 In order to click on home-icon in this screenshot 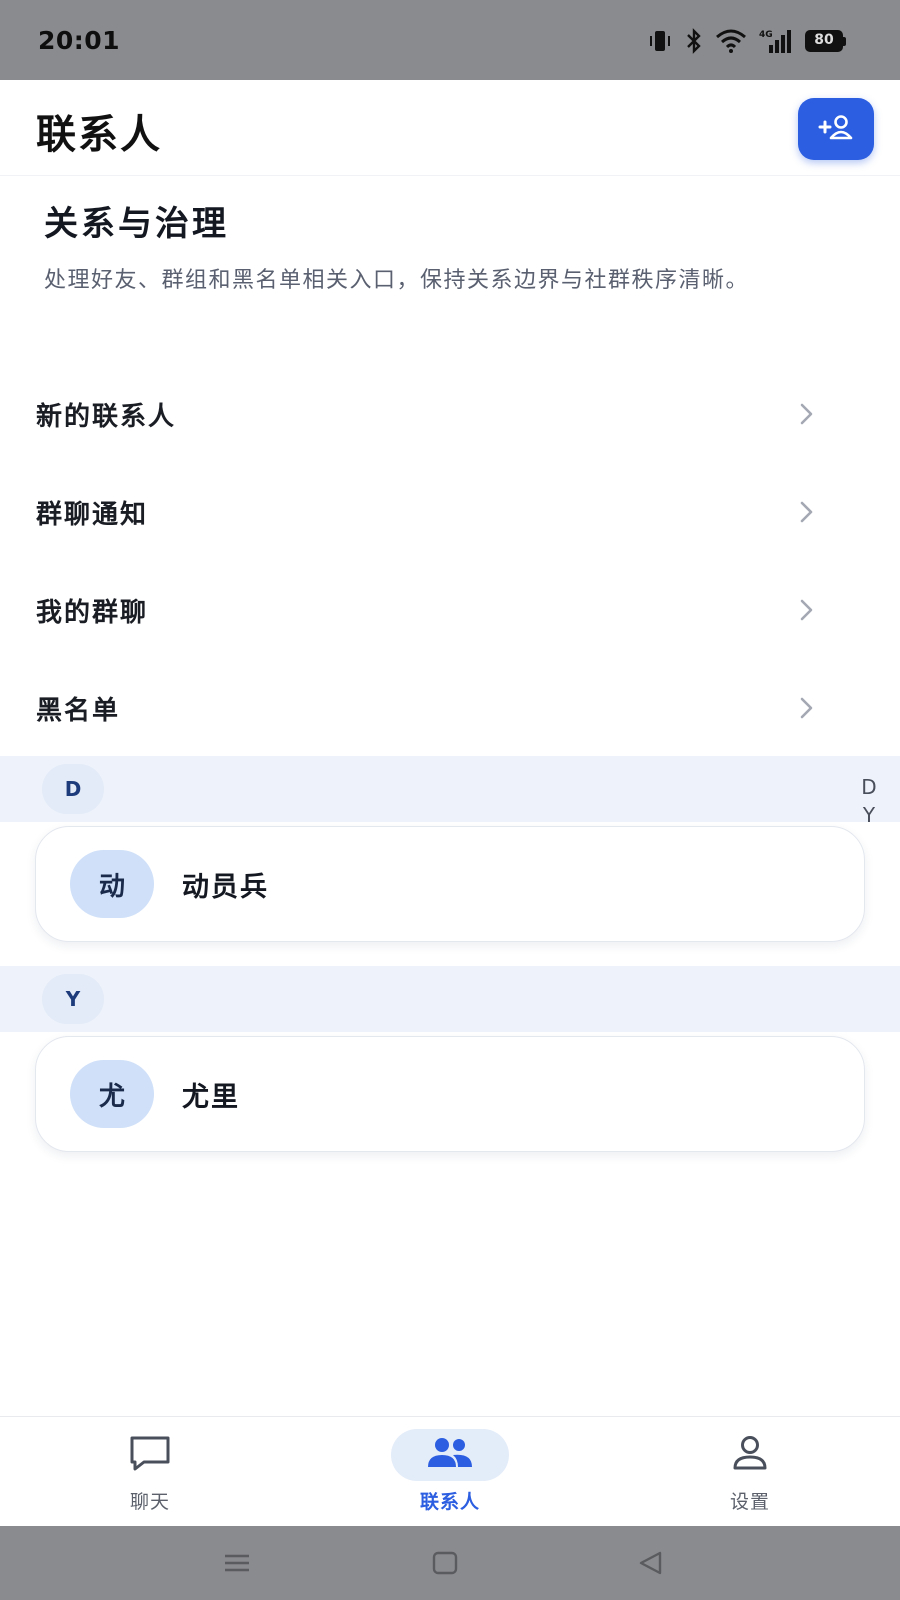, I will do `click(445, 1565)`.